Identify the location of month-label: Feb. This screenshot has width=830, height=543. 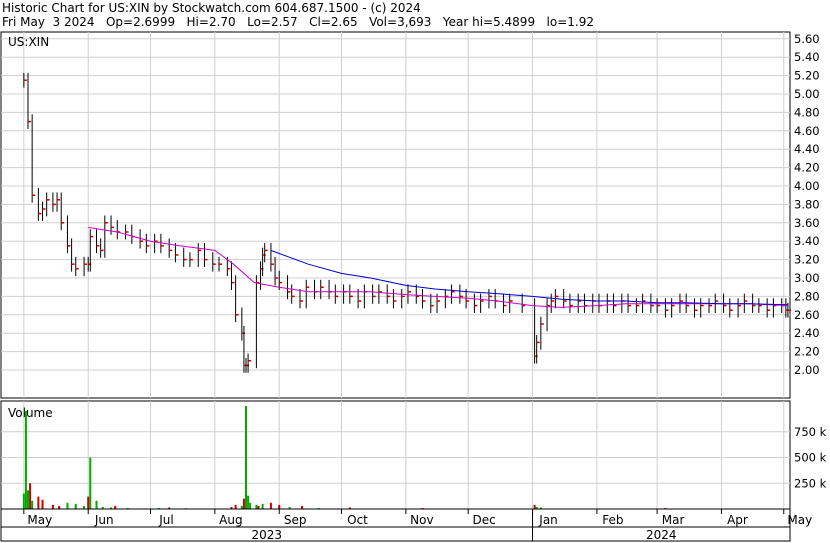
(612, 520).